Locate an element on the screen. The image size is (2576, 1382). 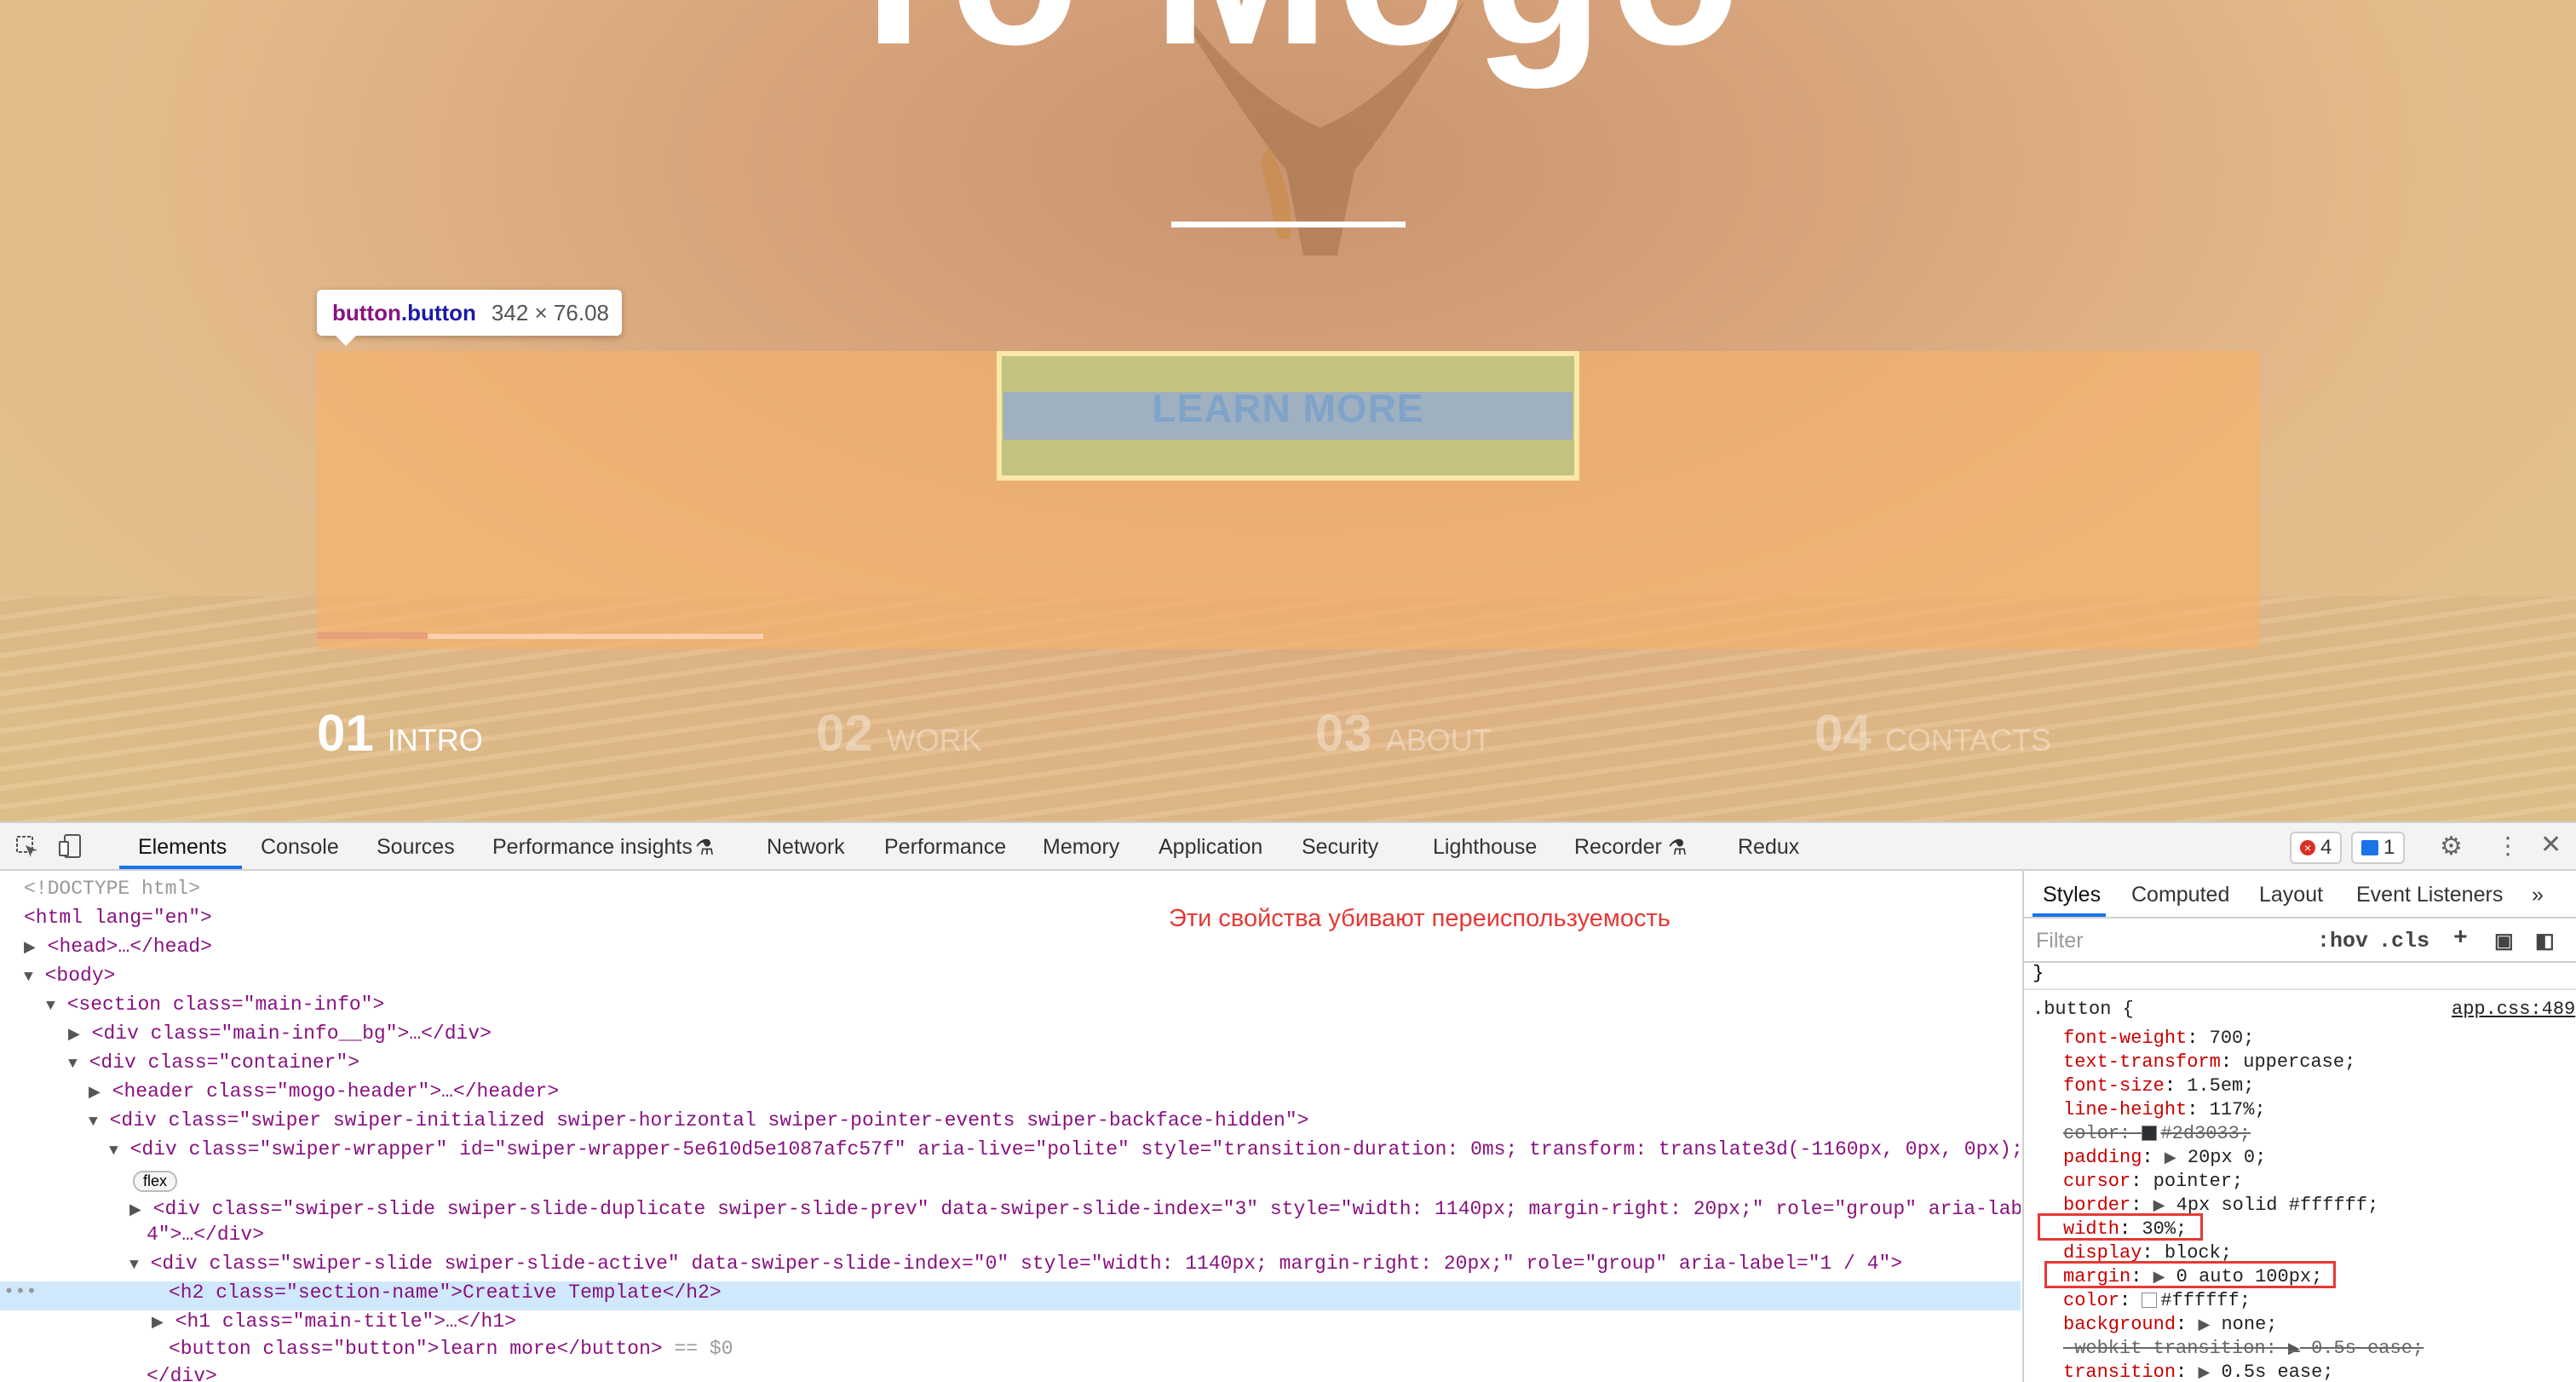
active-tab-underline is located at coordinates (2069, 915).